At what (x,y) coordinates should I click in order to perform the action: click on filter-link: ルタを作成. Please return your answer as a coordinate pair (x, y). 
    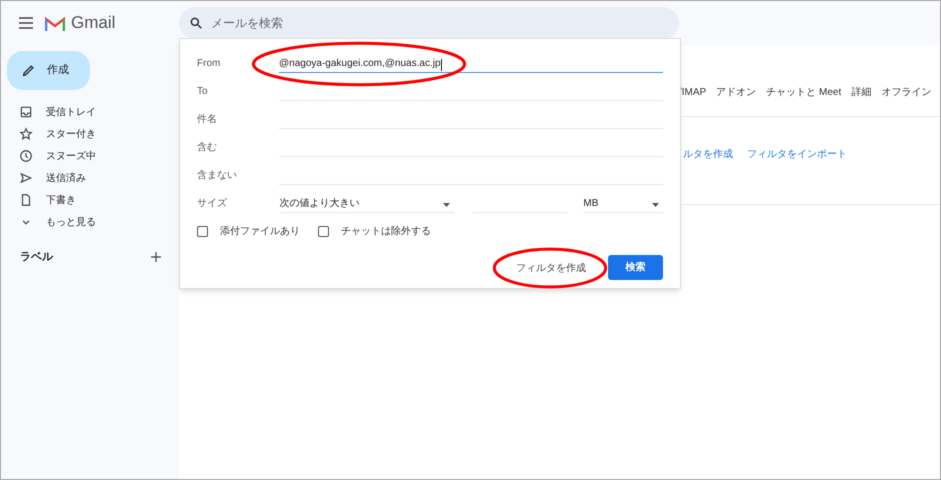
    Looking at the image, I should click on (708, 154).